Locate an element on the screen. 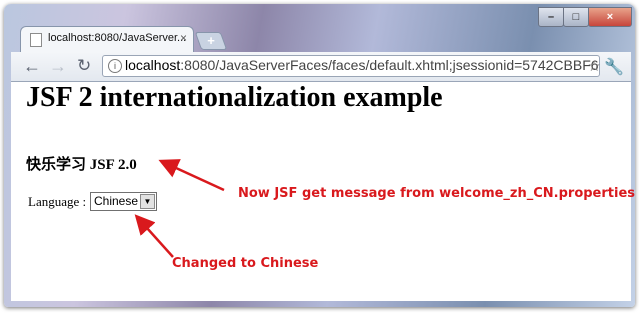 This screenshot has width=639, height=313. minimize-icon: – is located at coordinates (551, 17).